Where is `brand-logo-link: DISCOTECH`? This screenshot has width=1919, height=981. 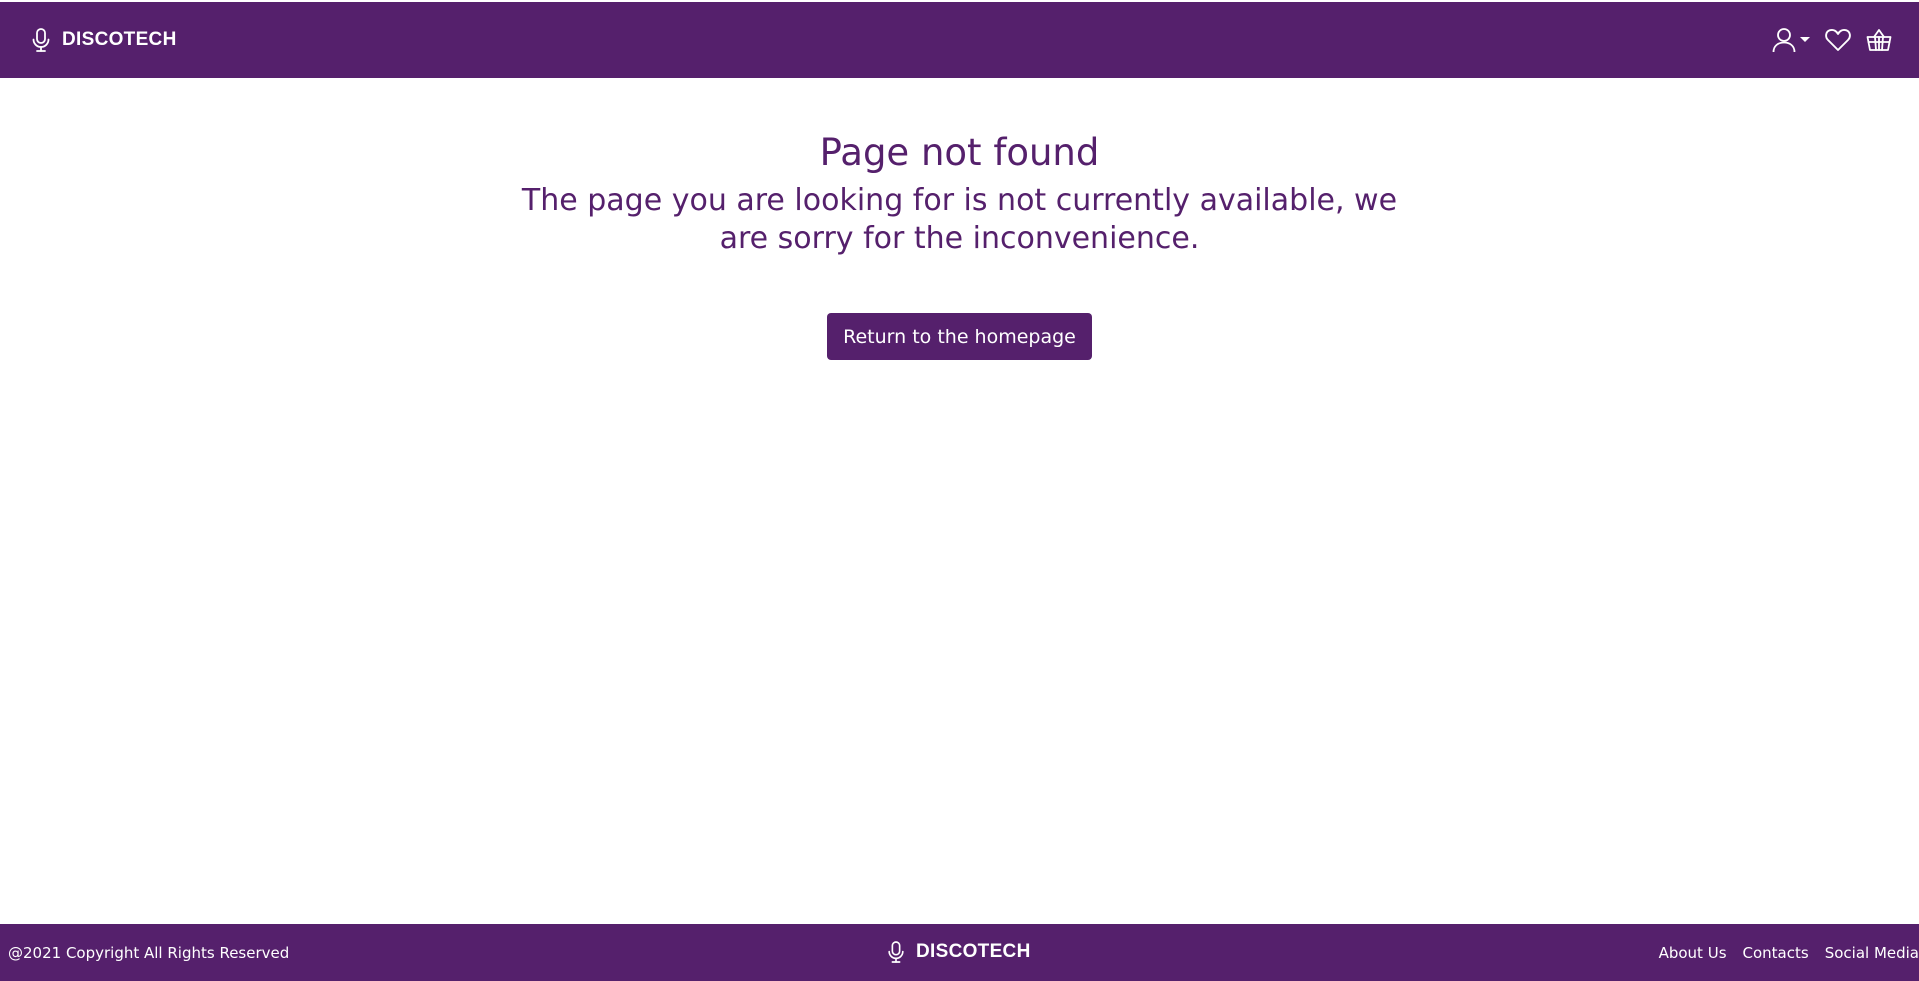
brand-logo-link: DISCOTECH is located at coordinates (103, 40).